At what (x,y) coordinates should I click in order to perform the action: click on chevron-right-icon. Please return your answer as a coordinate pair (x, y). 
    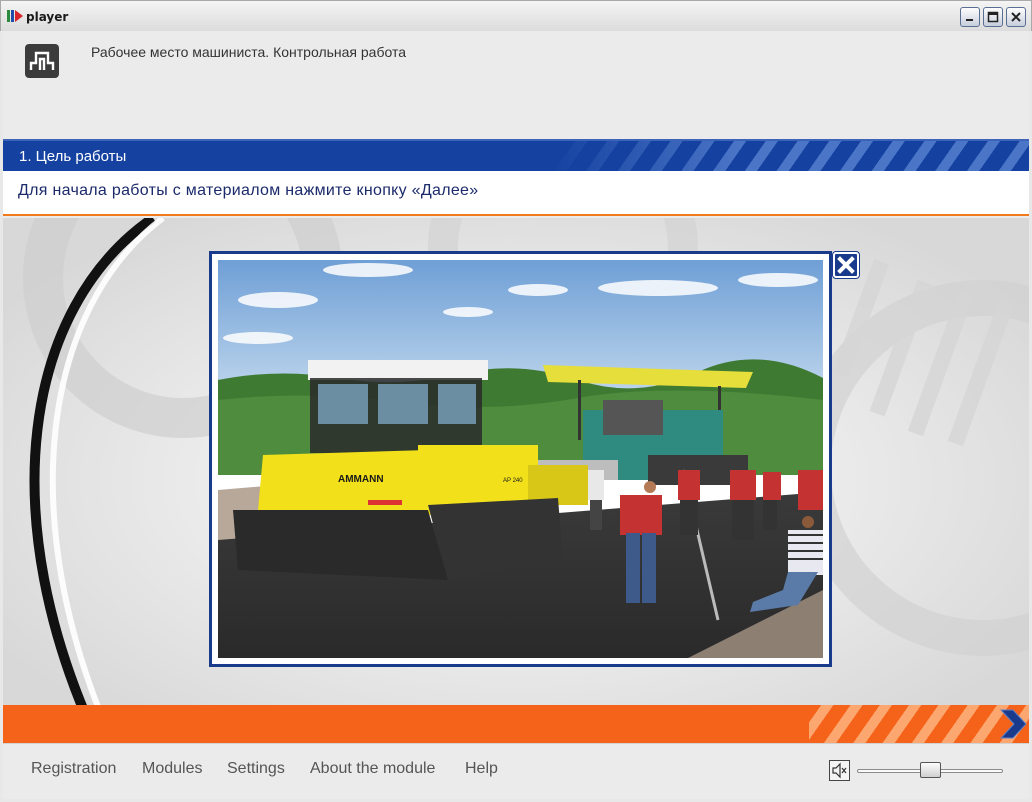
    Looking at the image, I should click on (1013, 724).